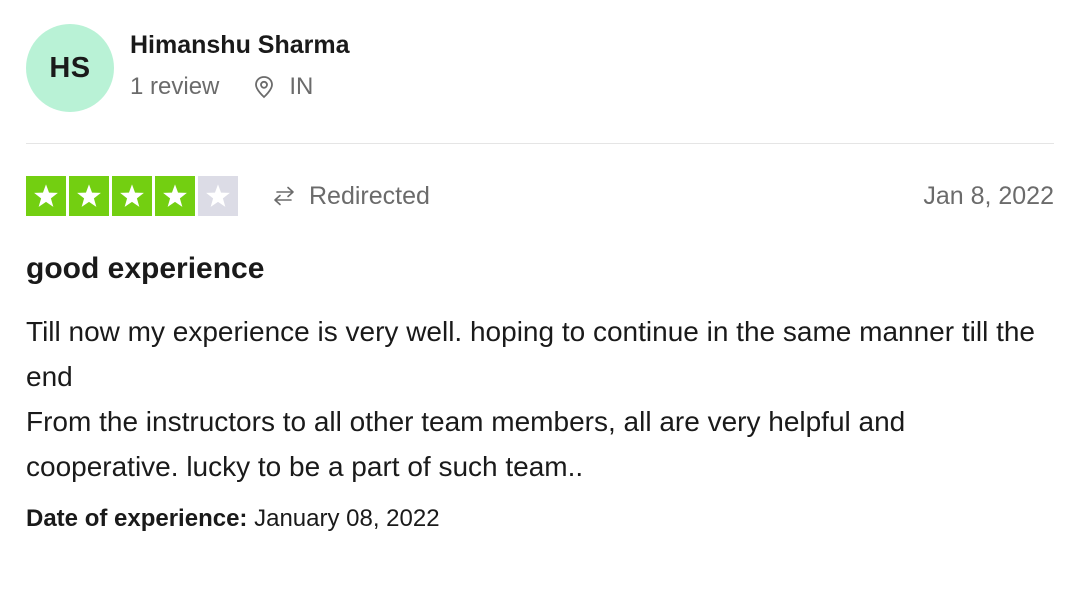 This screenshot has height=608, width=1080. Describe the element at coordinates (301, 86) in the screenshot. I see `country-code: IN` at that location.